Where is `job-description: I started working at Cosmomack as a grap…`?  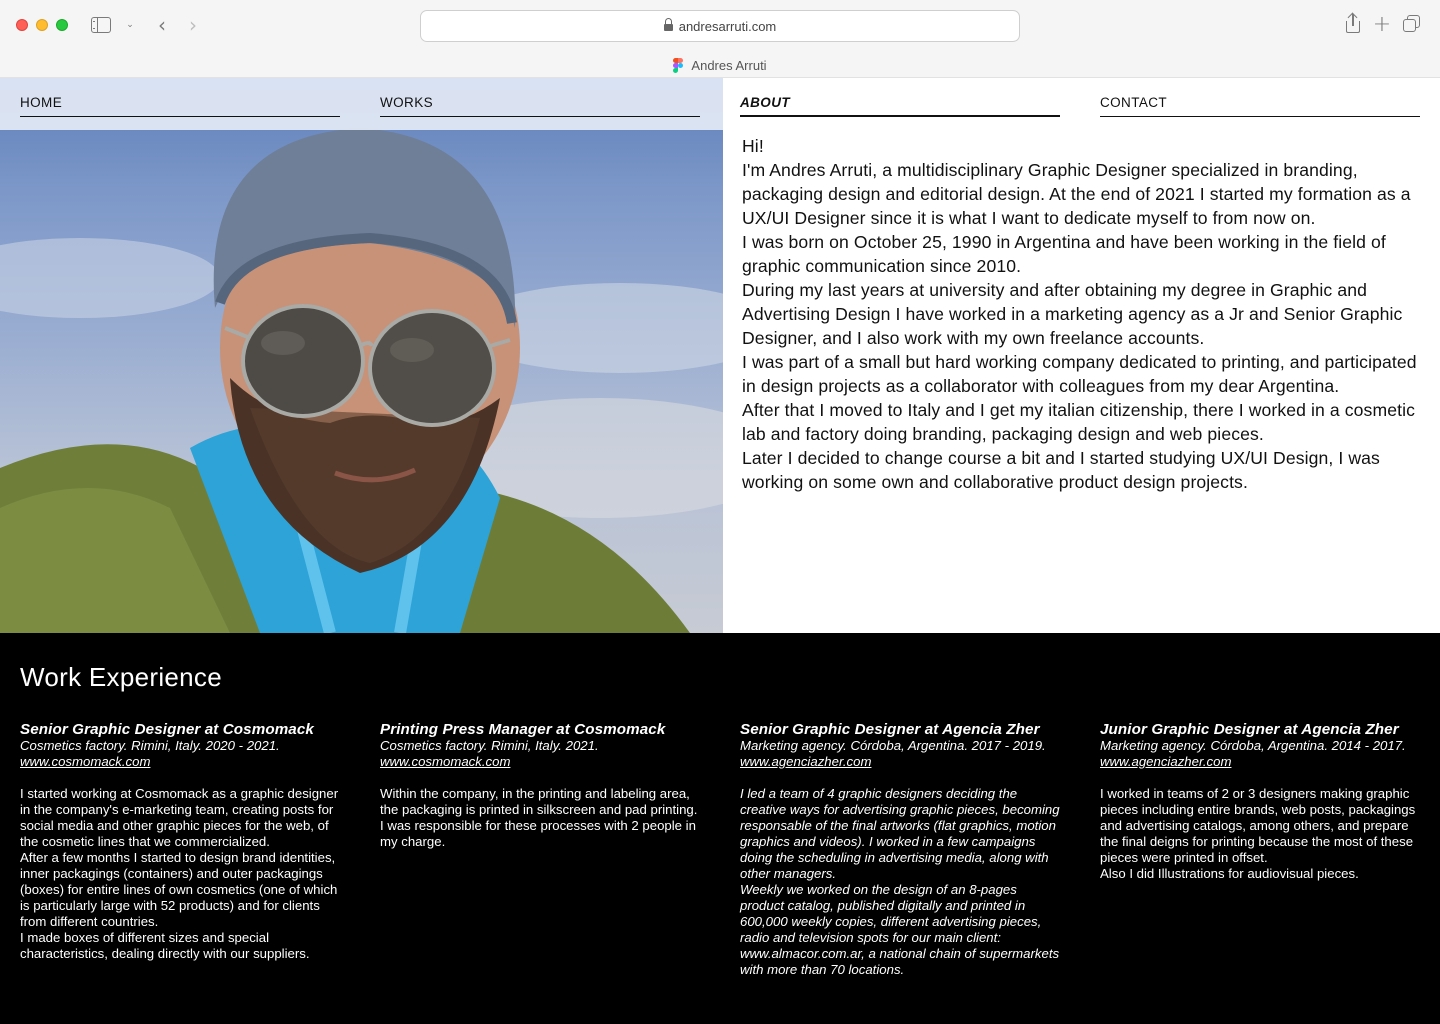
job-description: I started working at Cosmomack as a grap… is located at coordinates (179, 873).